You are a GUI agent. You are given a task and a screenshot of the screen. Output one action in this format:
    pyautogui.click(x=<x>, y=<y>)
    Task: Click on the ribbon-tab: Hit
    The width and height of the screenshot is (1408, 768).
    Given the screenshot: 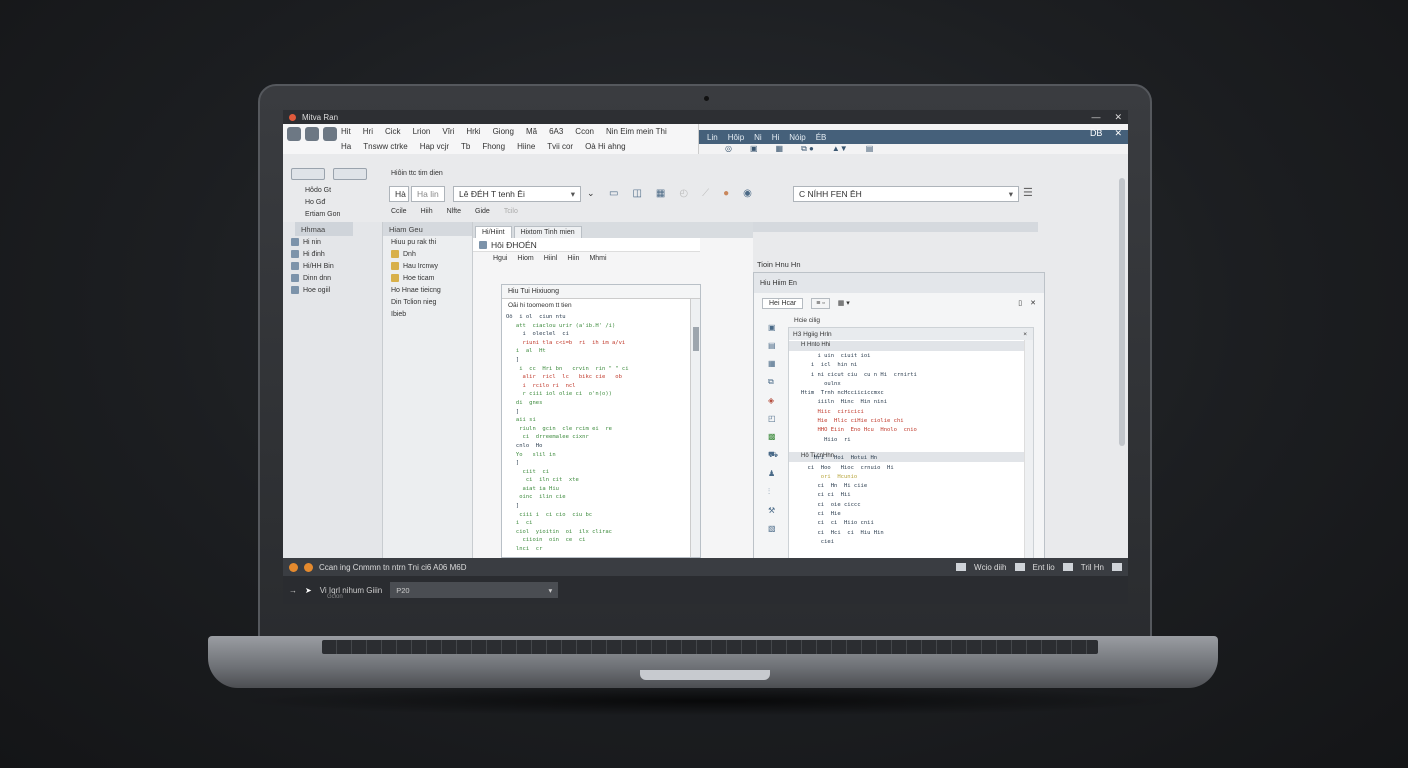 What is the action you would take?
    pyautogui.click(x=346, y=131)
    